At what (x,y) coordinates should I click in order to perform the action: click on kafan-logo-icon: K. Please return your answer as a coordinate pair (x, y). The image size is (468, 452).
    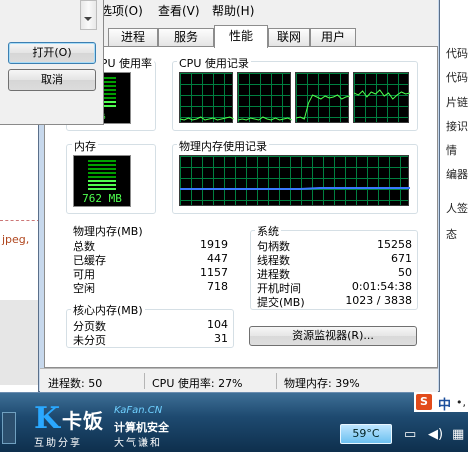
    Looking at the image, I should click on (47, 418).